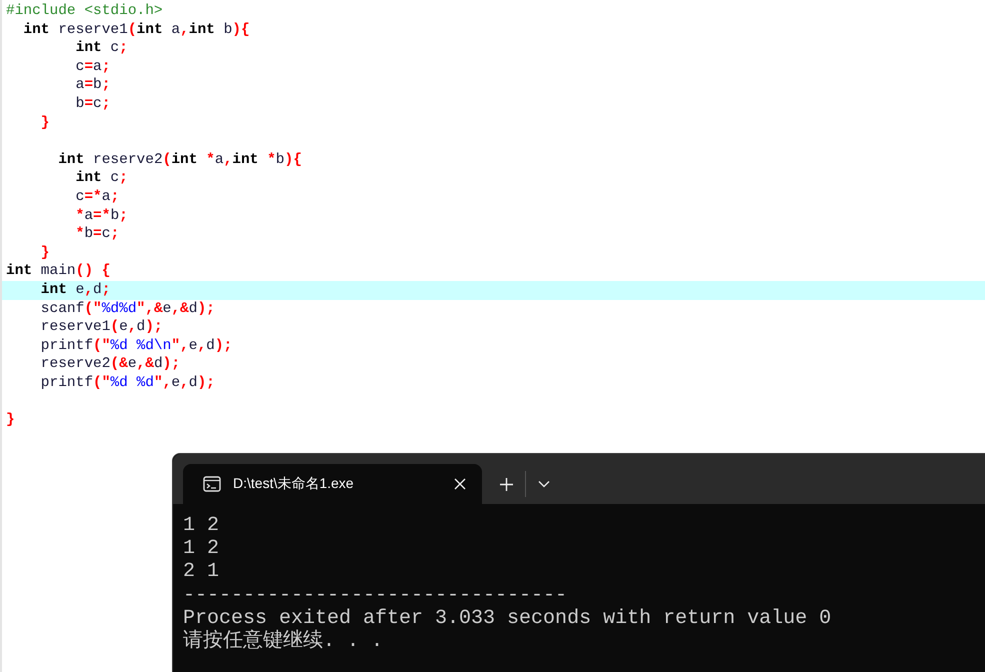 This screenshot has width=985, height=672. I want to click on output-line: --------------------------------, so click(375, 595).